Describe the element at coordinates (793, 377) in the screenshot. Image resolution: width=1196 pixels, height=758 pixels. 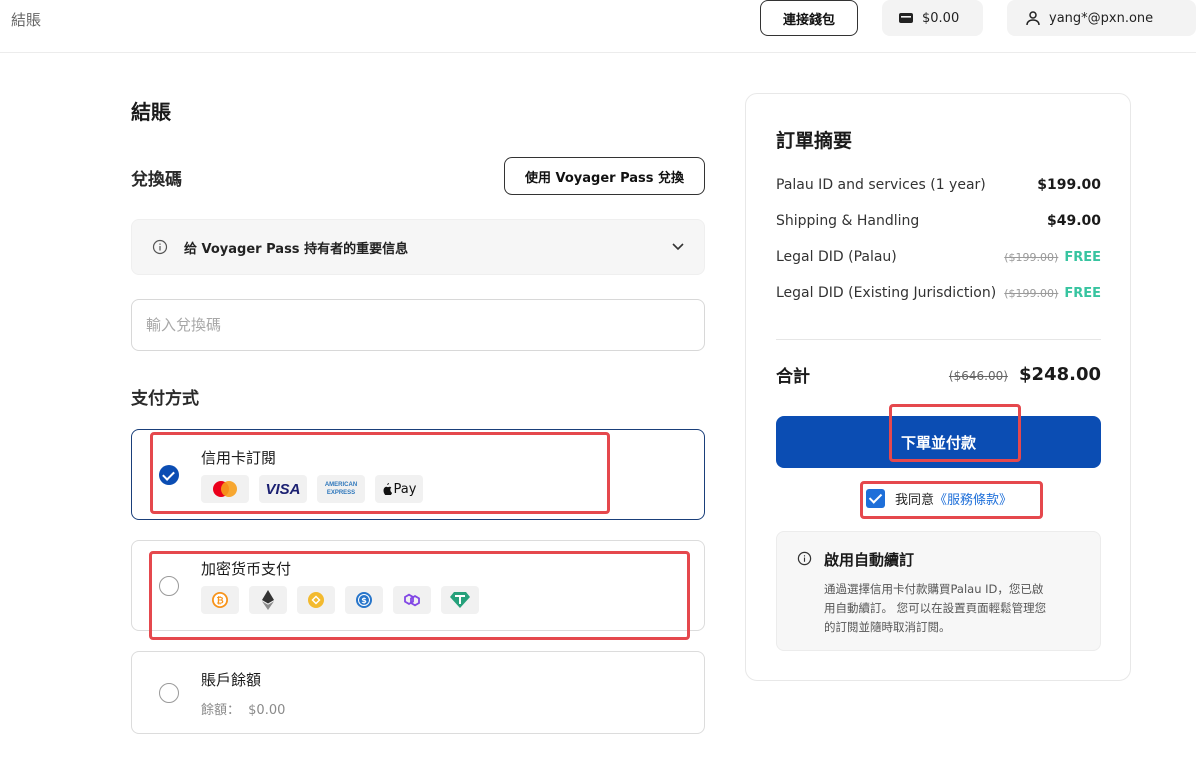
I see `total-label: 合計` at that location.